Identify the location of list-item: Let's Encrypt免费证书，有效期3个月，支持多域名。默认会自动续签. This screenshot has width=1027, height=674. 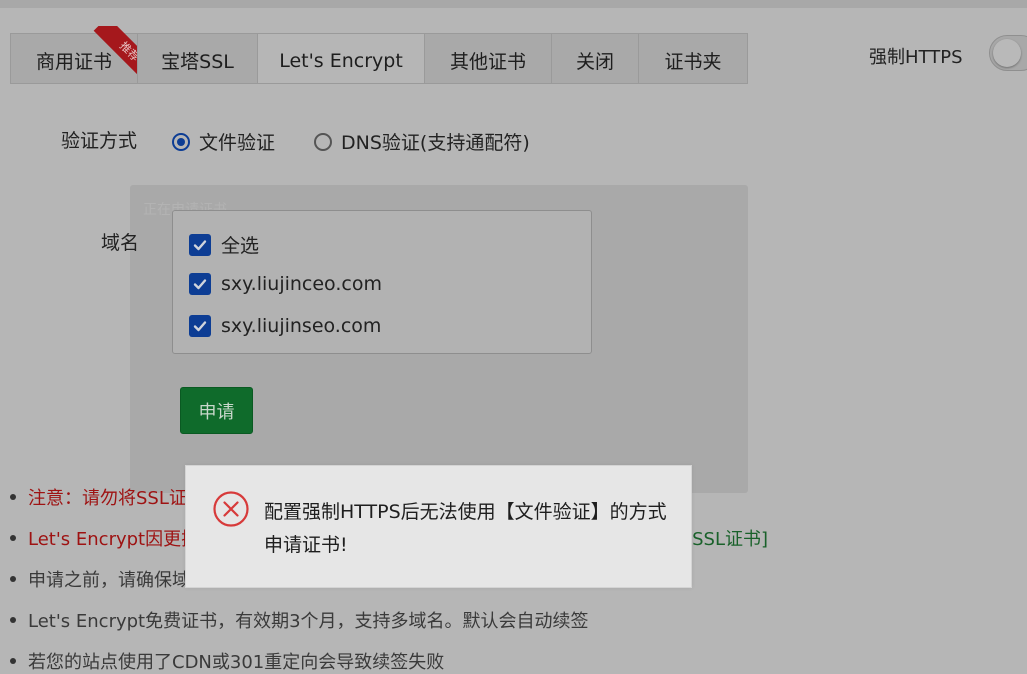
(299, 620).